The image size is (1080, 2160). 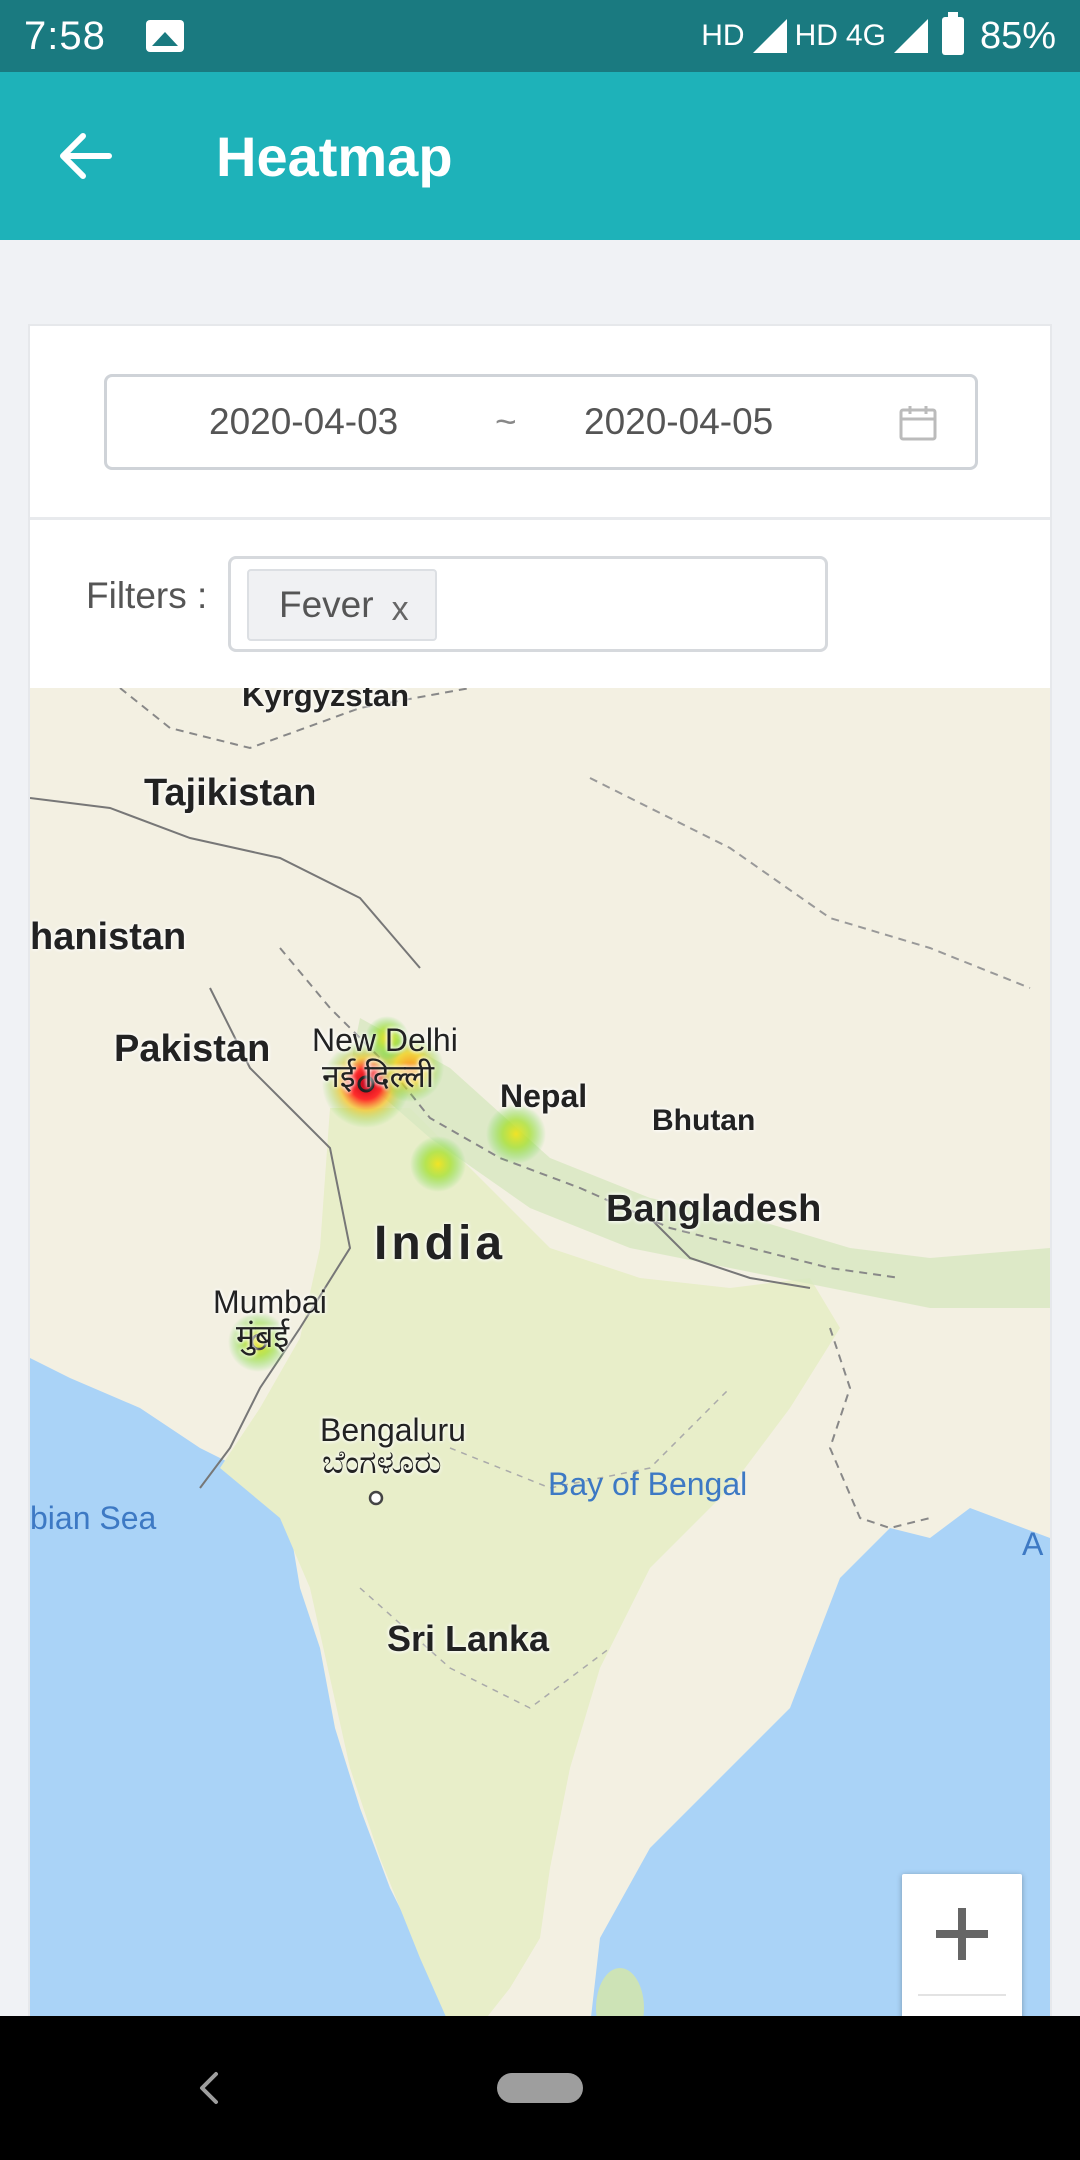 What do you see at coordinates (1033, 1544) in the screenshot?
I see `map-label-andaman: A` at bounding box center [1033, 1544].